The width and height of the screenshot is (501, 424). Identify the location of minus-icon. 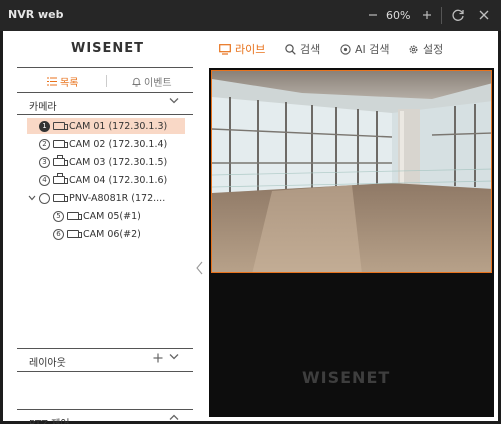
(373, 15).